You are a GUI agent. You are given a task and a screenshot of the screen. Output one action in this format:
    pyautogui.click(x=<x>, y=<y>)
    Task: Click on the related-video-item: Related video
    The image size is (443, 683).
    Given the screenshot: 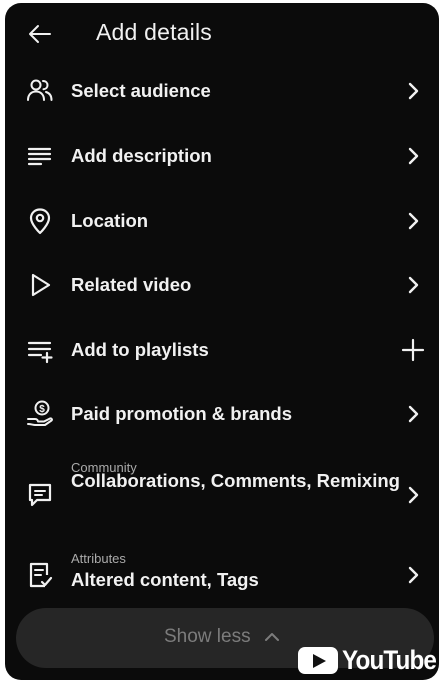 What is the action you would take?
    pyautogui.click(x=222, y=285)
    